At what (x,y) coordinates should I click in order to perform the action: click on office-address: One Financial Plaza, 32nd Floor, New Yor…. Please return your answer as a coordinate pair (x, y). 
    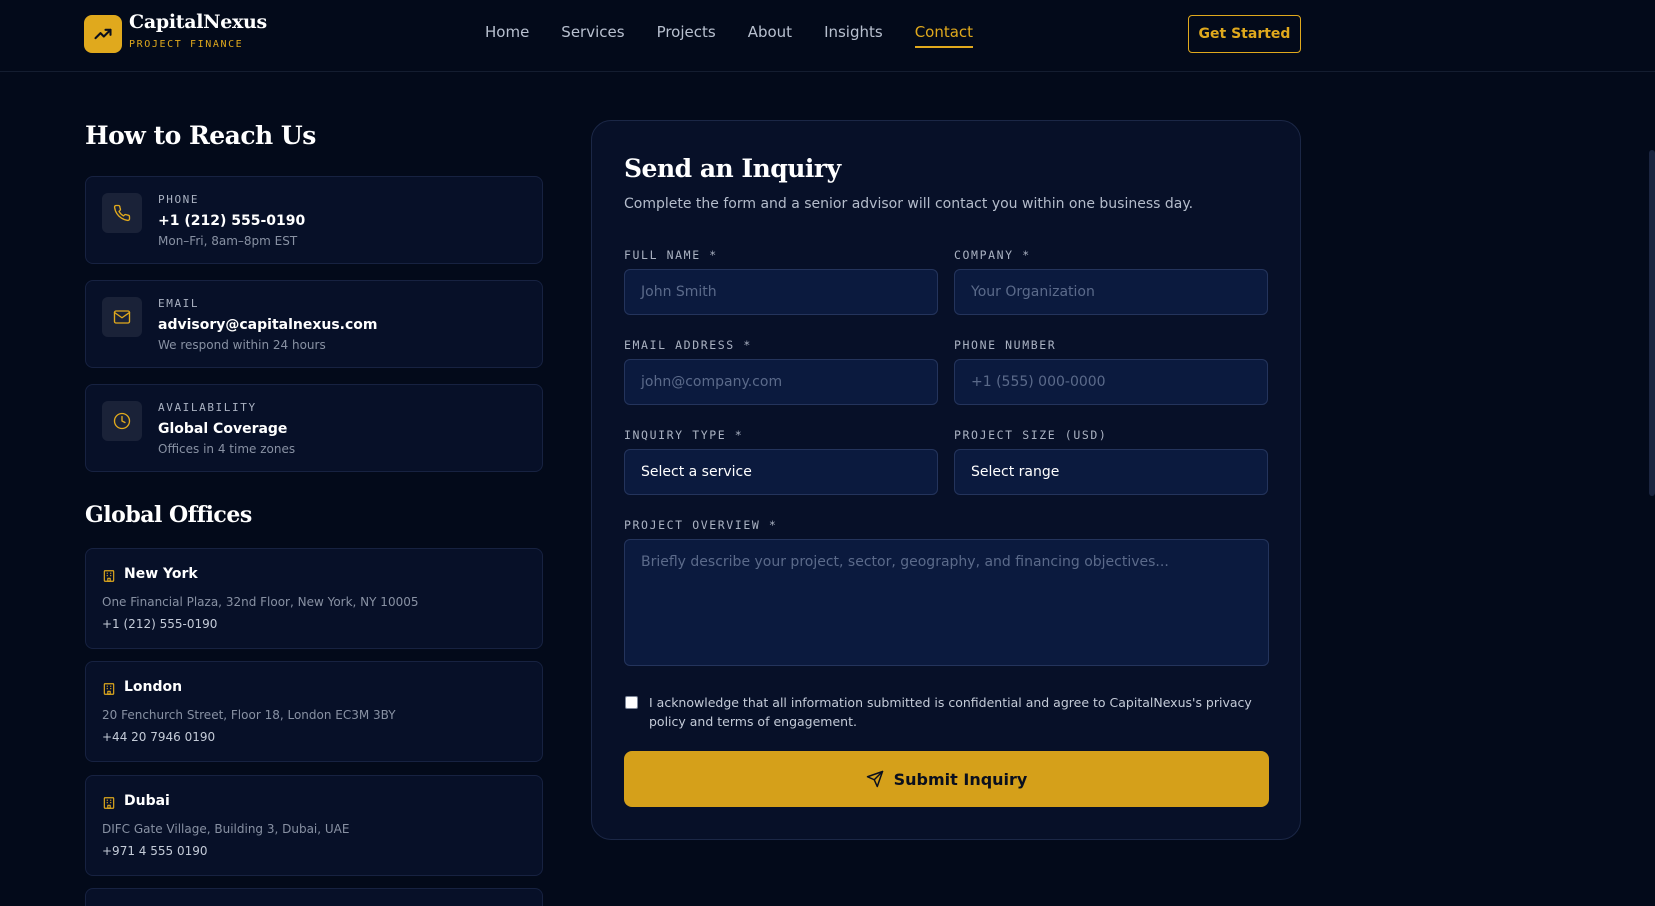
    Looking at the image, I should click on (260, 602).